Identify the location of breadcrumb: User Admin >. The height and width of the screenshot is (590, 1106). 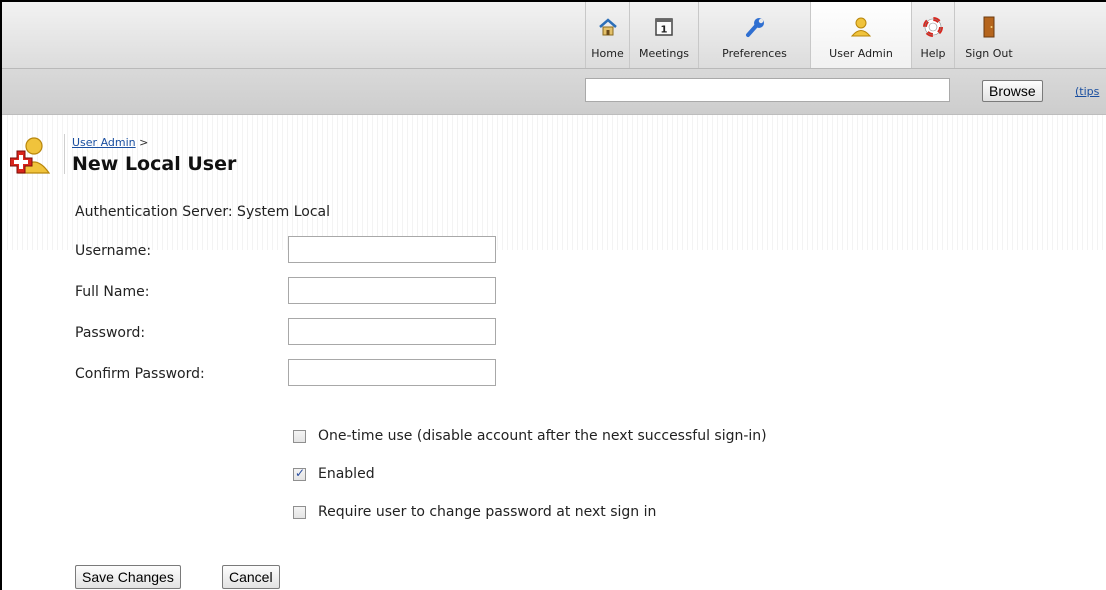
(110, 142).